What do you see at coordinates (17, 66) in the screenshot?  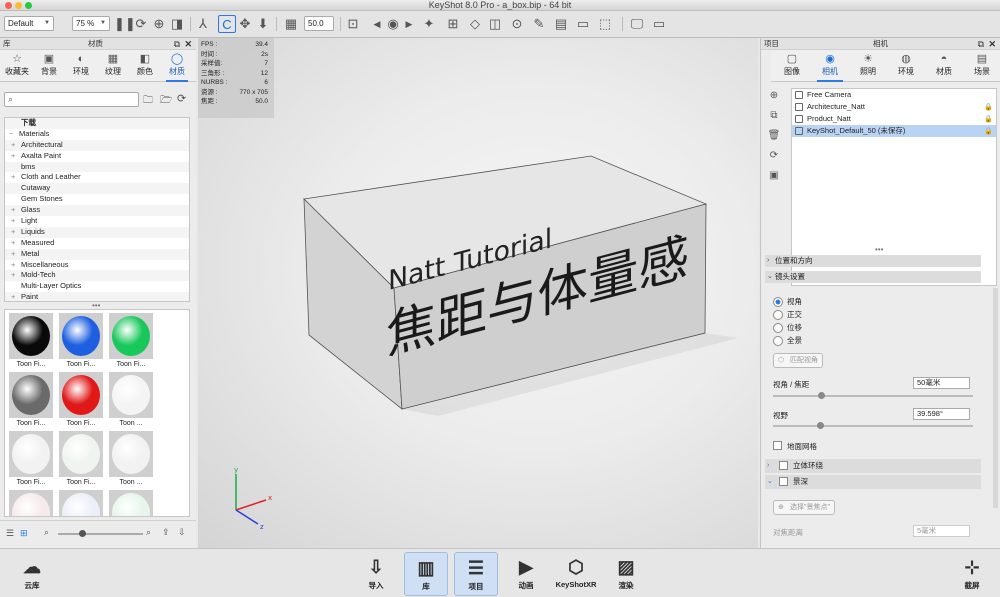 I see `tab-0: ☆ 收藏夹` at bounding box center [17, 66].